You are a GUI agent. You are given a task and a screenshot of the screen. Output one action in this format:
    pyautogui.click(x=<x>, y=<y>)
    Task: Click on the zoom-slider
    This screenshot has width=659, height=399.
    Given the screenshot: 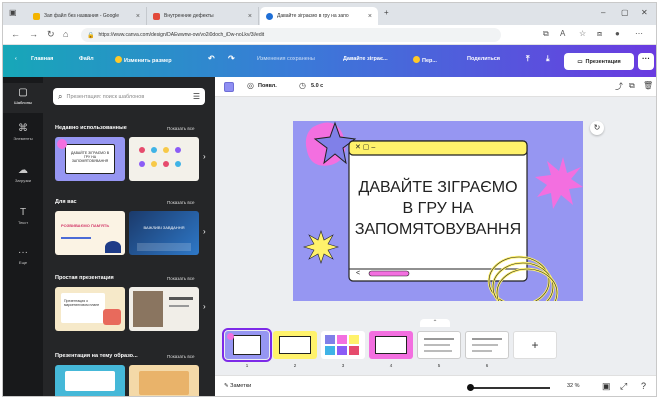 What is the action you would take?
    pyautogui.click(x=510, y=388)
    